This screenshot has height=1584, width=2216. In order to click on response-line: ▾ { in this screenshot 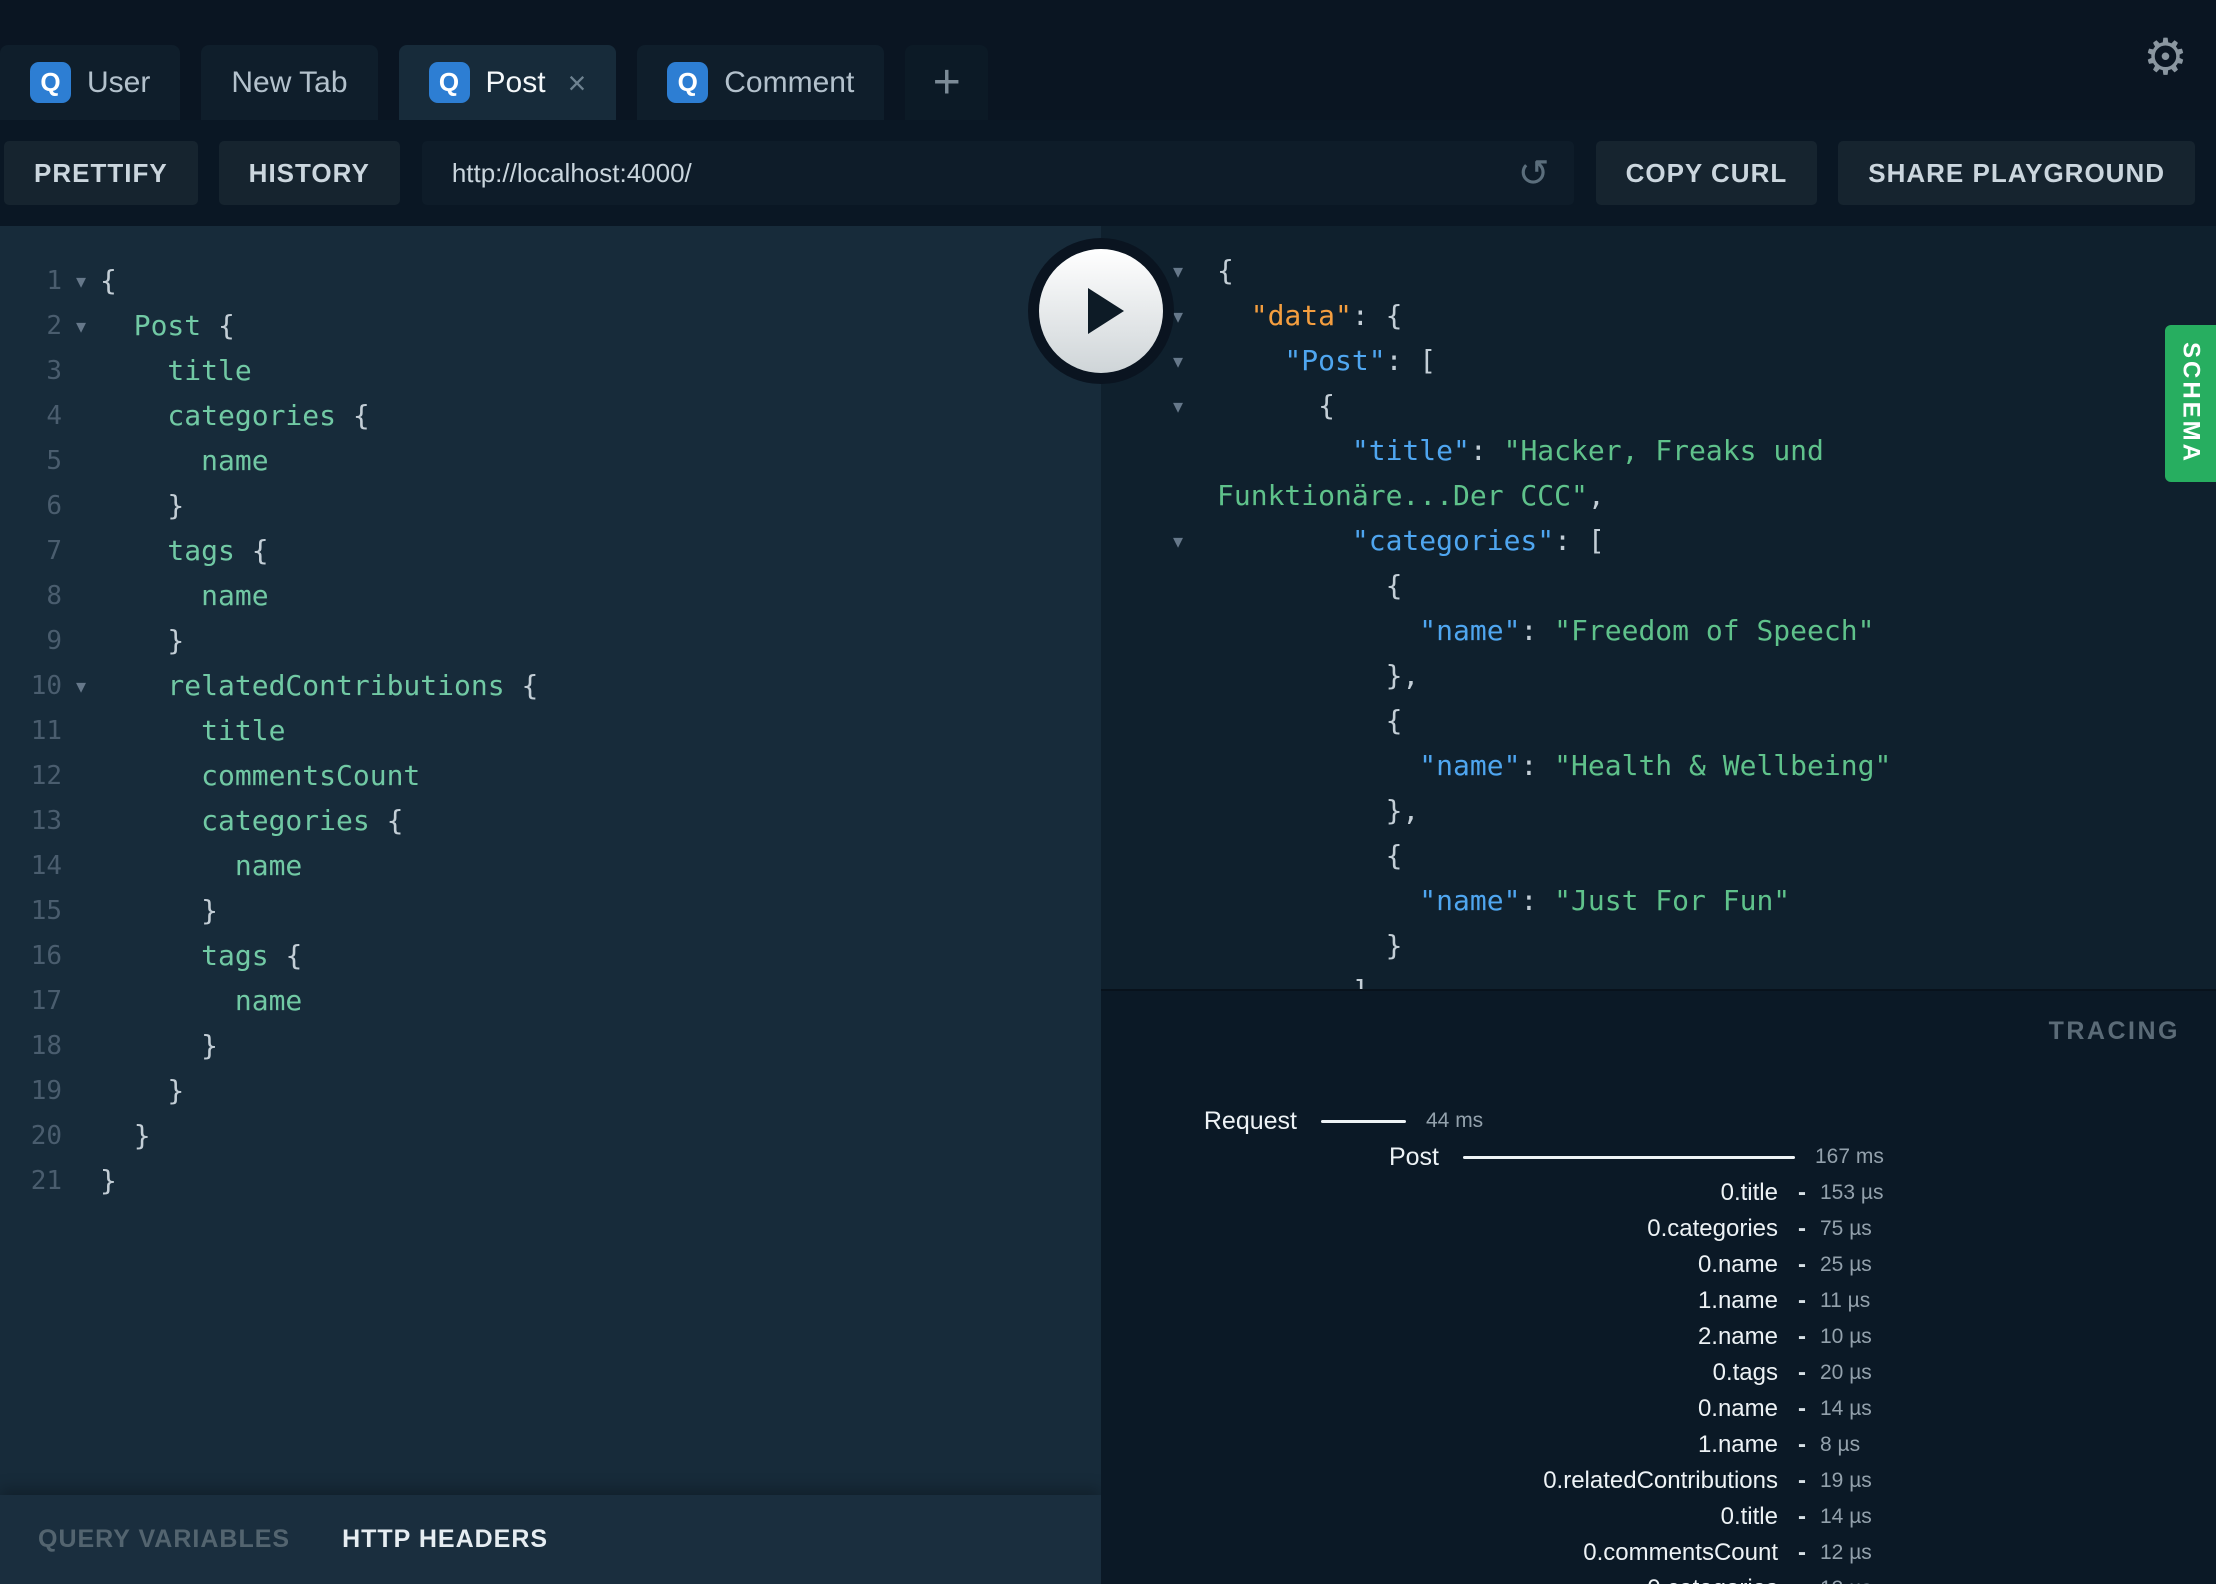, I will do `click(1658, 405)`.